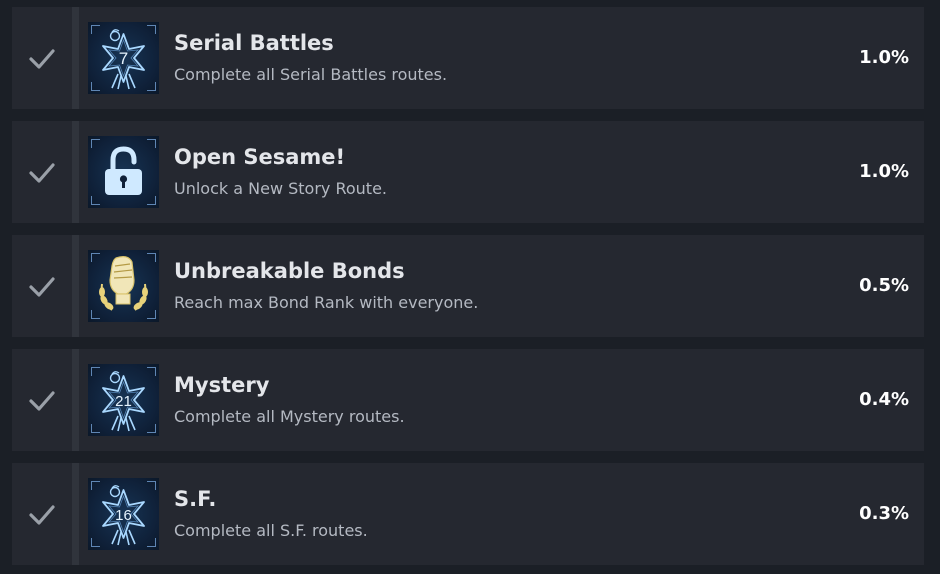 The image size is (940, 574). I want to click on star-badge-icon: 21, so click(123, 401).